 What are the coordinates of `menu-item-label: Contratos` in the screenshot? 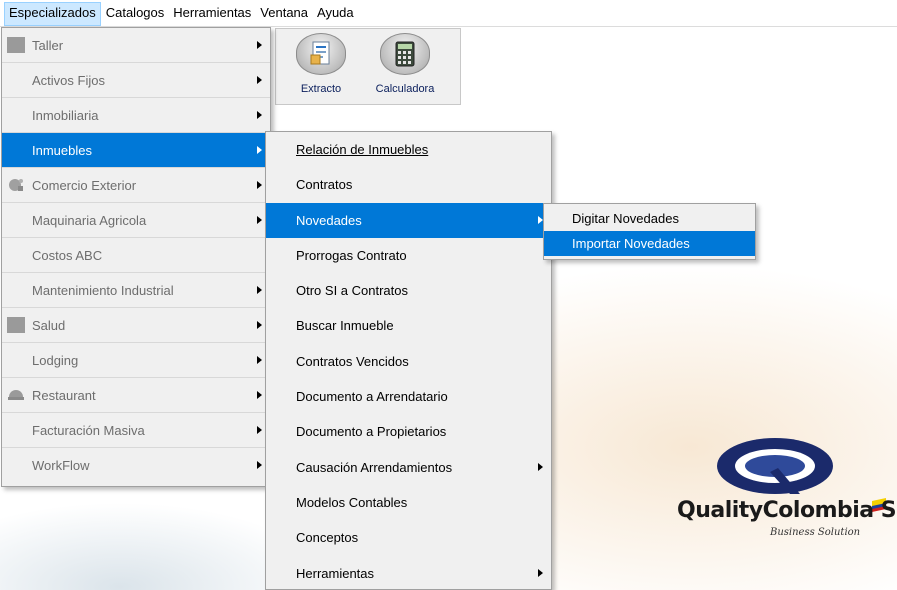 It's located at (324, 185).